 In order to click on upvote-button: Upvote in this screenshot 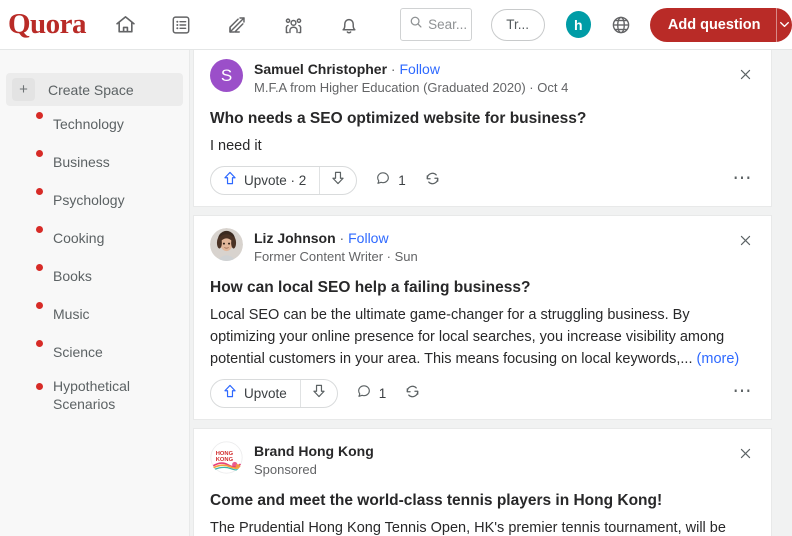, I will do `click(255, 393)`.